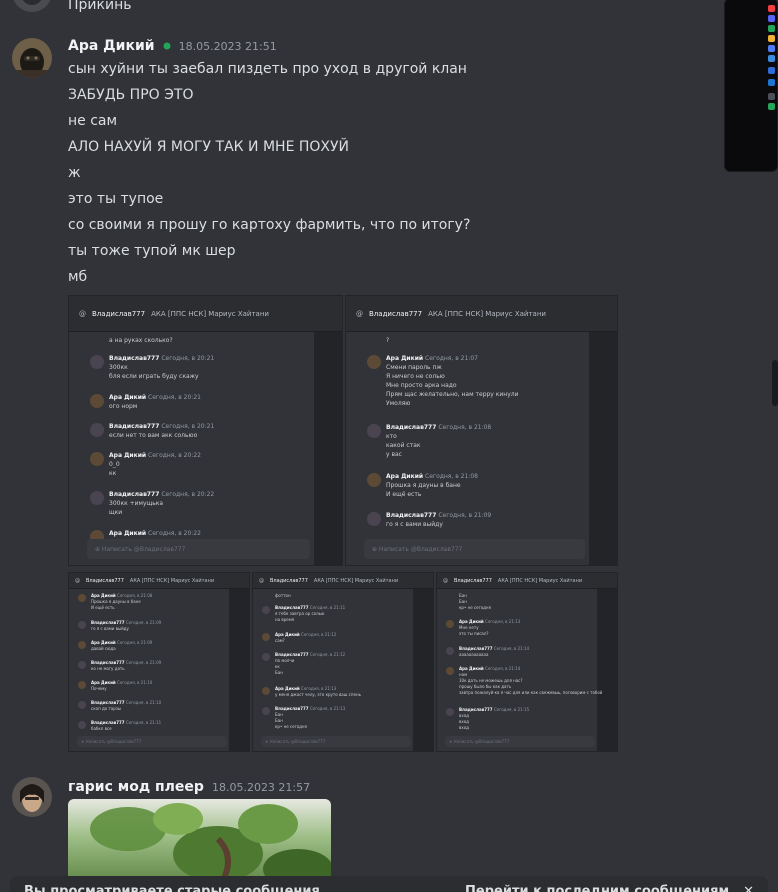  Describe the element at coordinates (136, 503) in the screenshot. I see `message-text: 300кк +имущька` at that location.